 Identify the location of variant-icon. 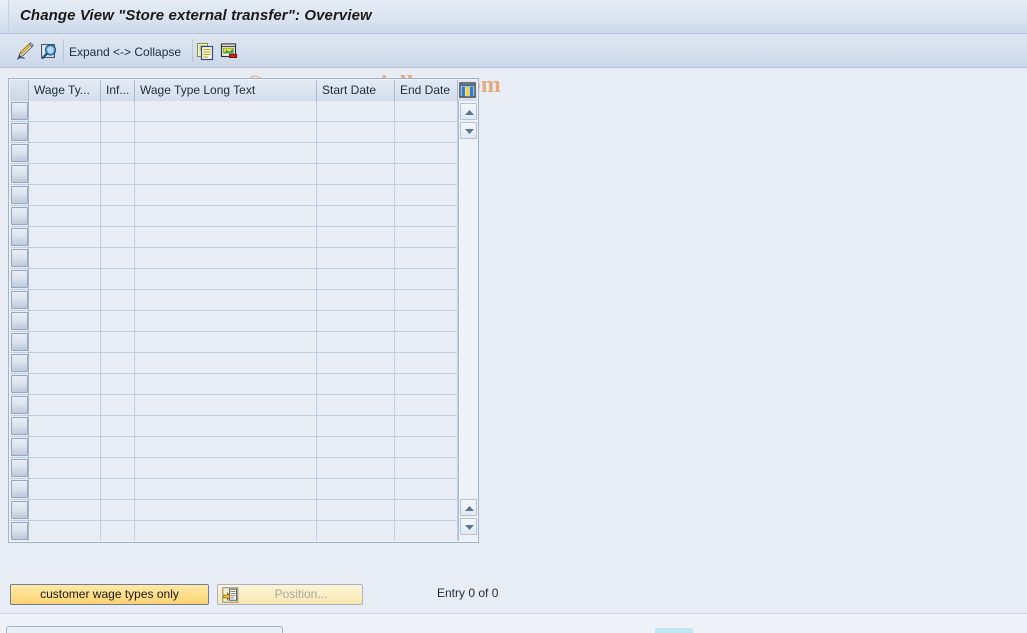
(229, 51).